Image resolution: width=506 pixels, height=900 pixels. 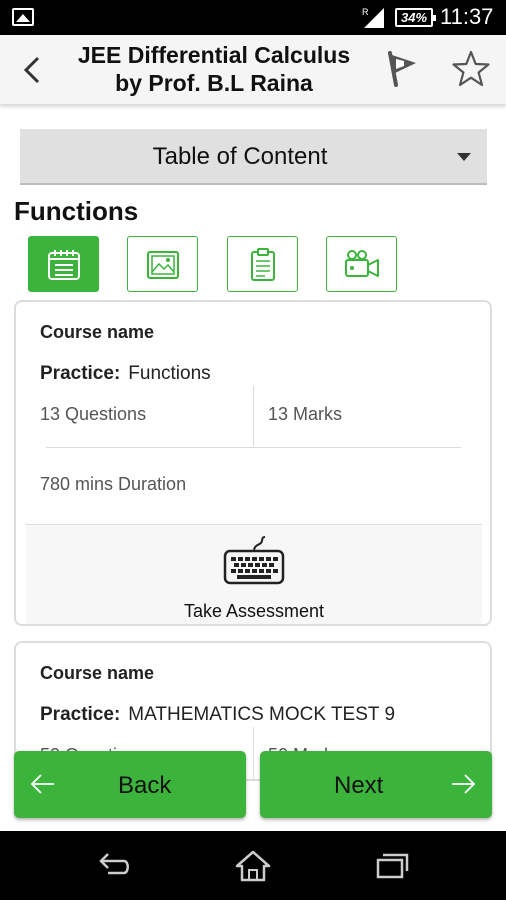 I want to click on title-line-2: by Prof. B.L Raina, so click(x=214, y=83).